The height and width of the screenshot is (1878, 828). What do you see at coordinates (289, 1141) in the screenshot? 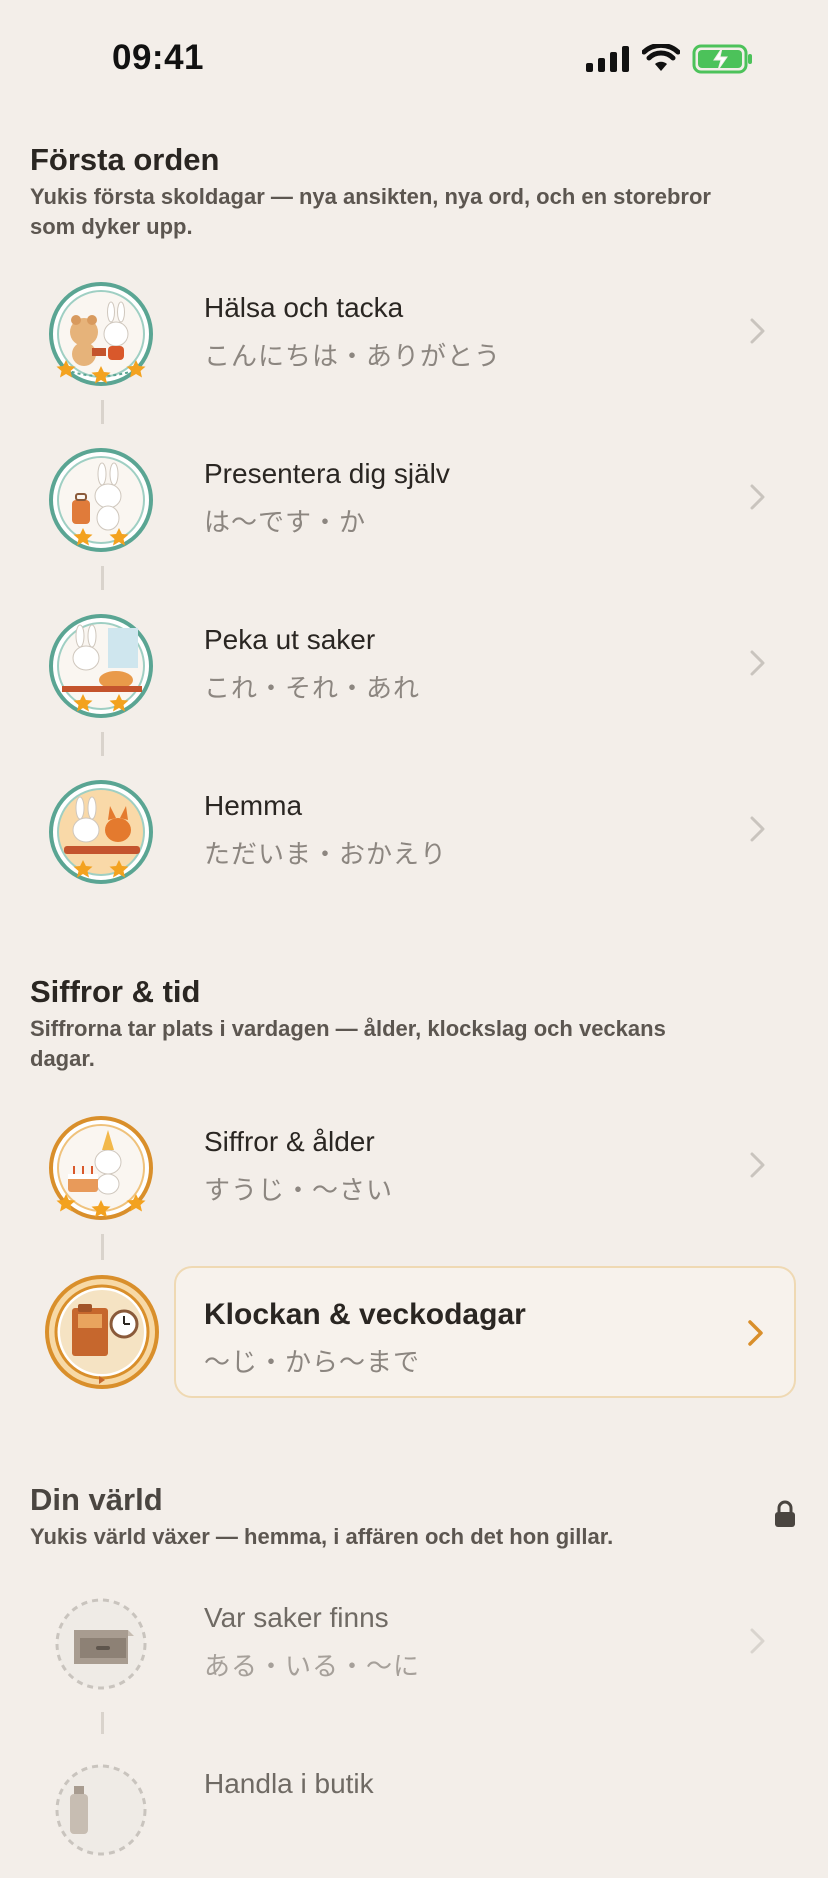
I see `lesson-title: Siffror & ålder` at bounding box center [289, 1141].